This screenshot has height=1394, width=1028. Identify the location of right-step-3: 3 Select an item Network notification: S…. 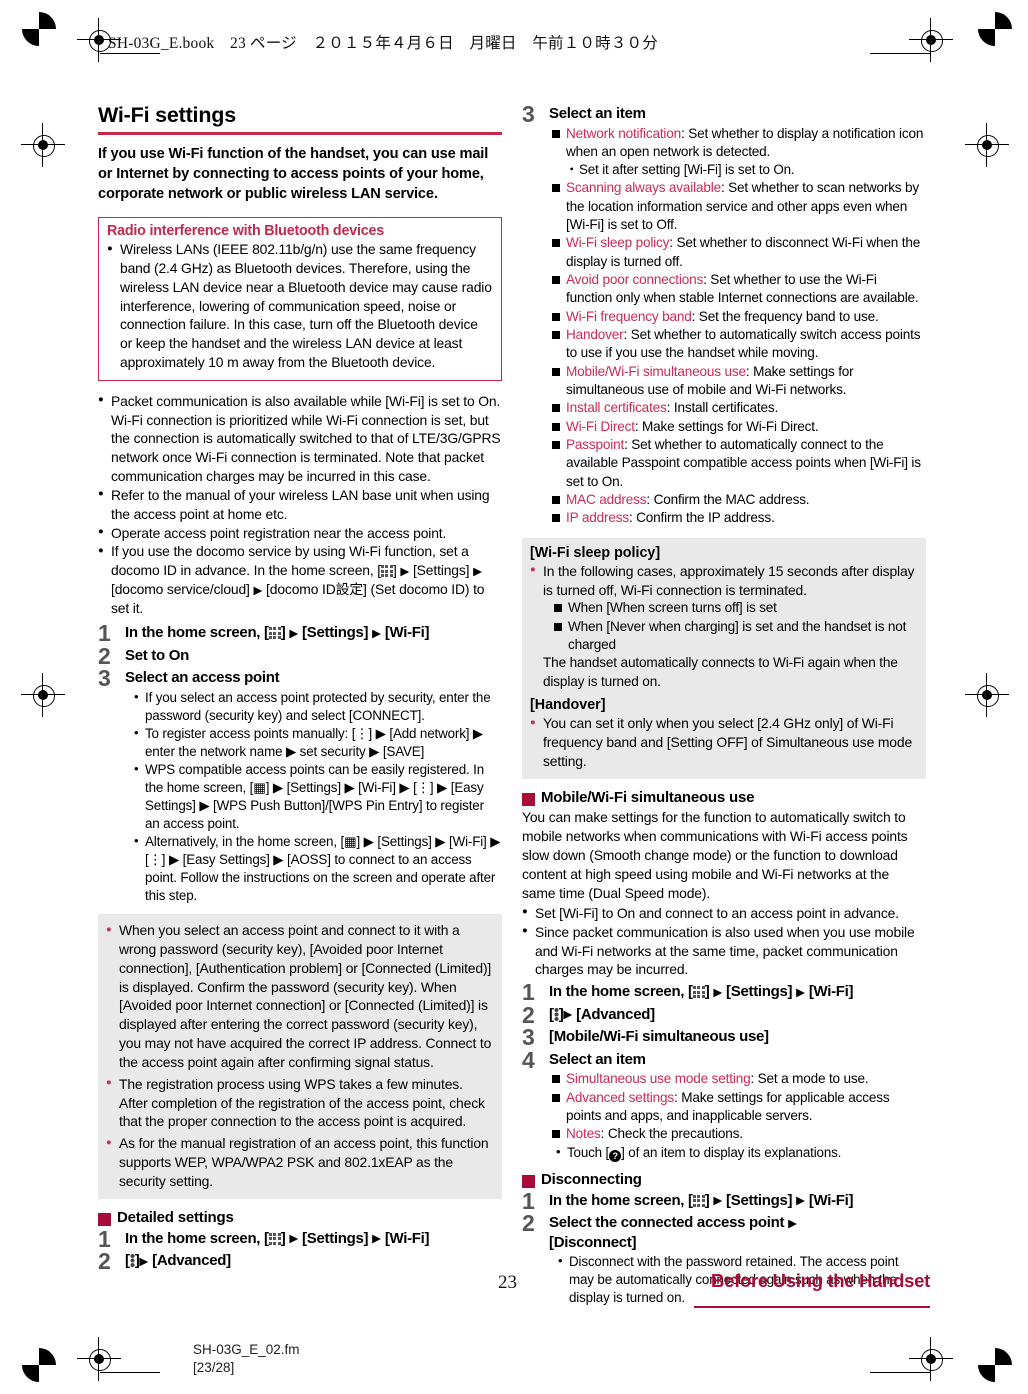
(724, 314).